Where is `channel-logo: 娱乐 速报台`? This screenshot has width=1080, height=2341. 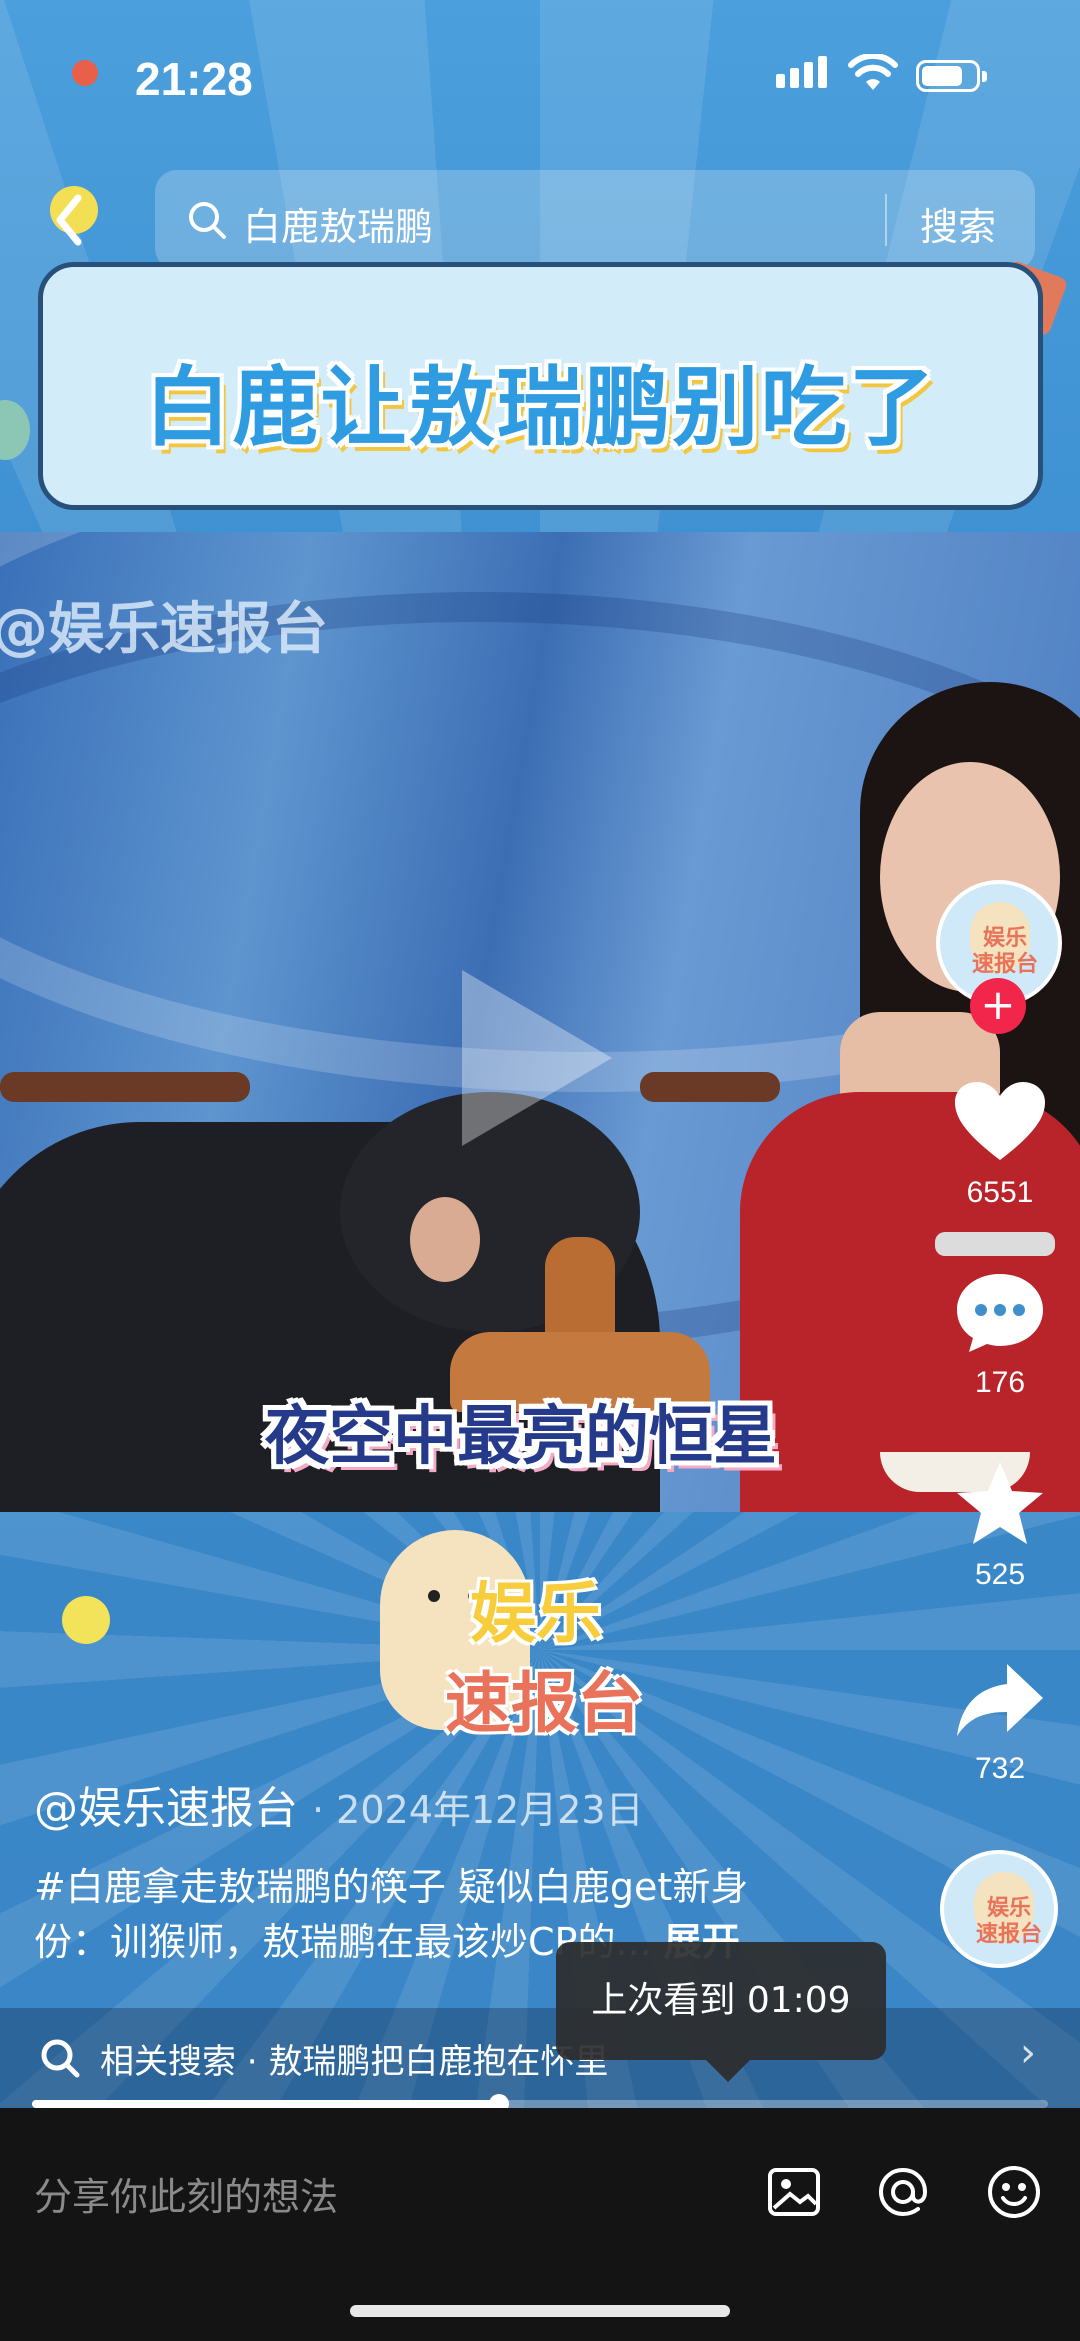
channel-logo: 娱乐 速报台 is located at coordinates (525, 1635).